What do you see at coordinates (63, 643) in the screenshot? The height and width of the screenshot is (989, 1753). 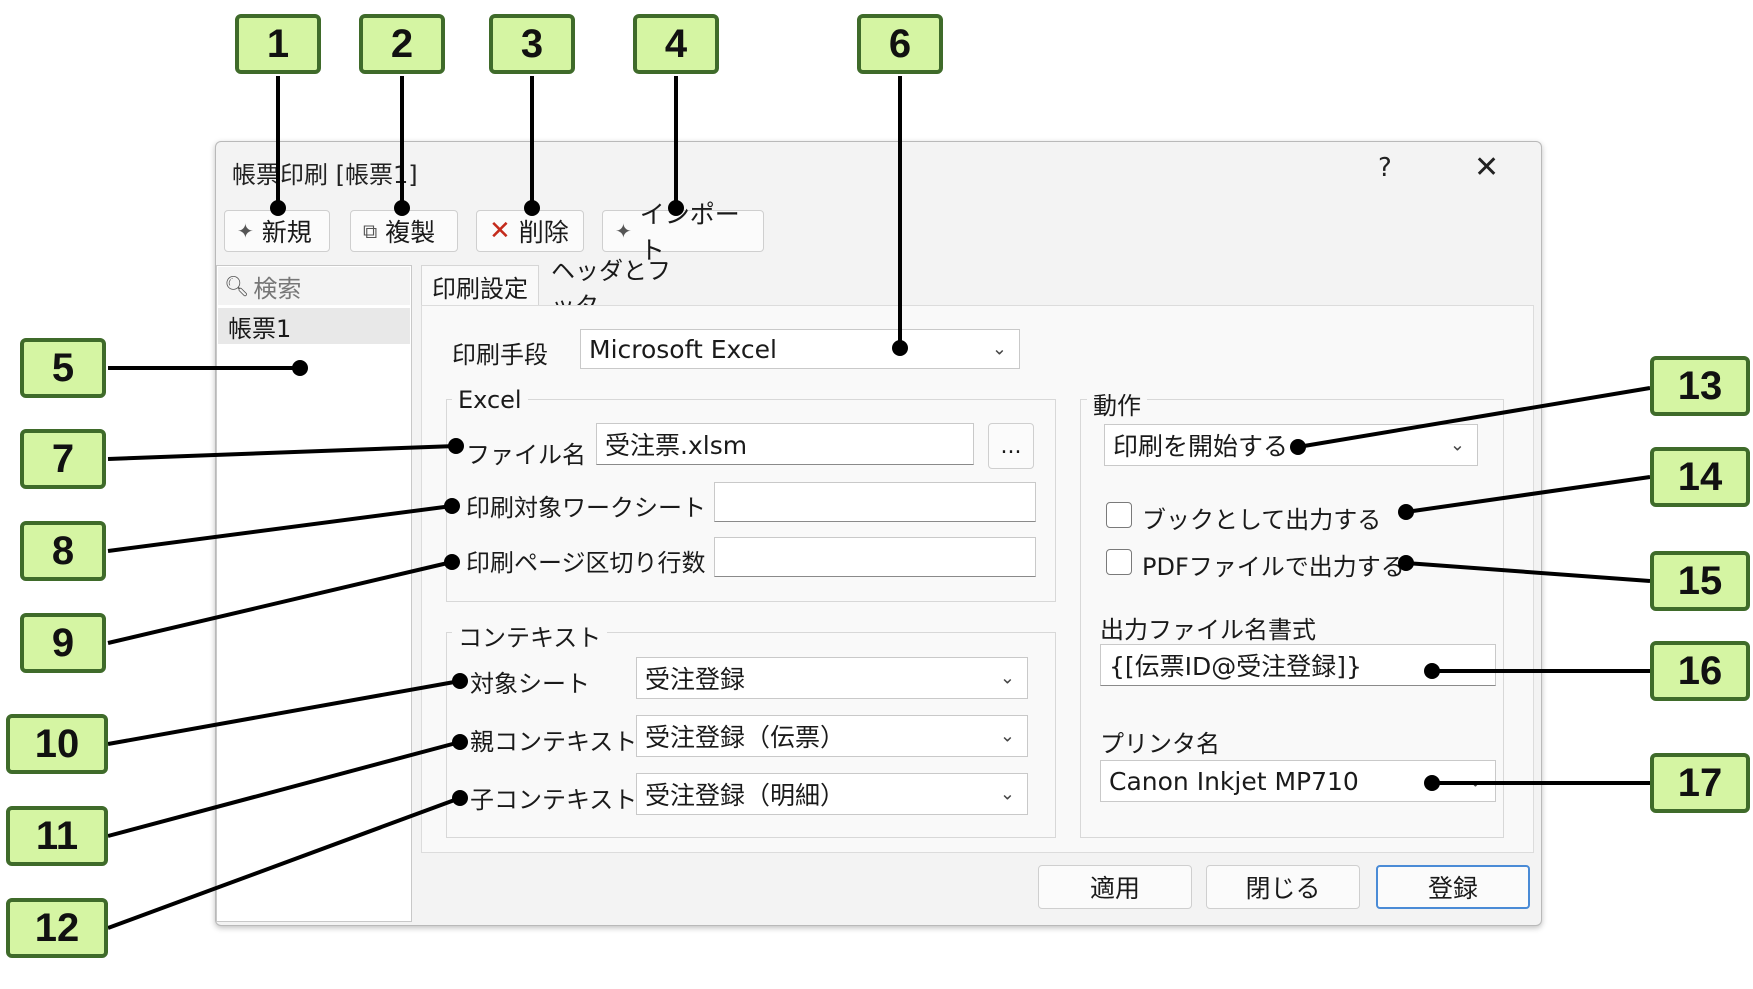 I see `callout-9: 9` at bounding box center [63, 643].